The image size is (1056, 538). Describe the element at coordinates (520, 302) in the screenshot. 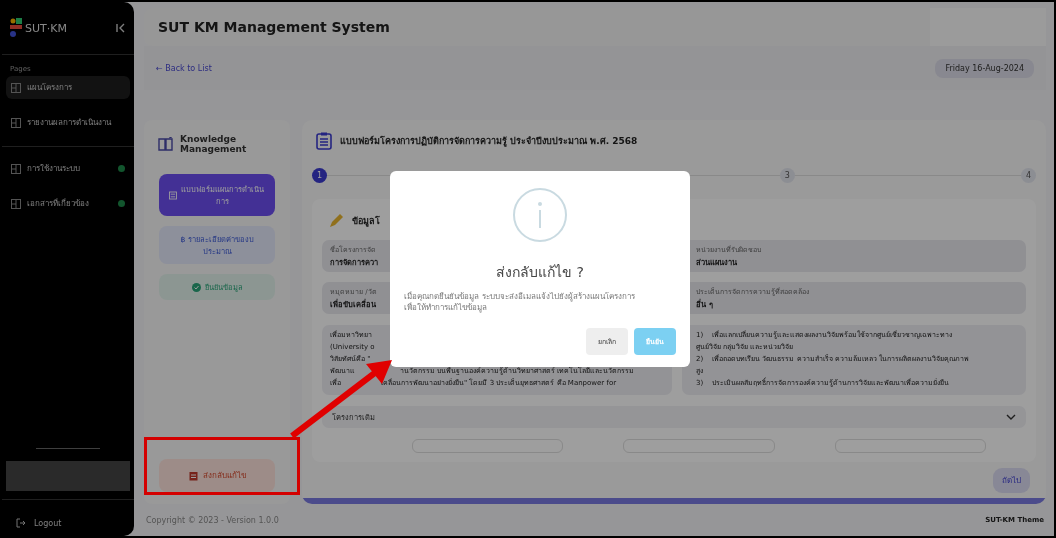

I see `dialog-message: เมื่อคุณกดยืนยันข้อมูล ระบบจะส่งอีเมลแจ้งไปยังผู้สร้างแผนโครงการ เพื่อให้ทำการแก้ไขข้อมูล` at that location.